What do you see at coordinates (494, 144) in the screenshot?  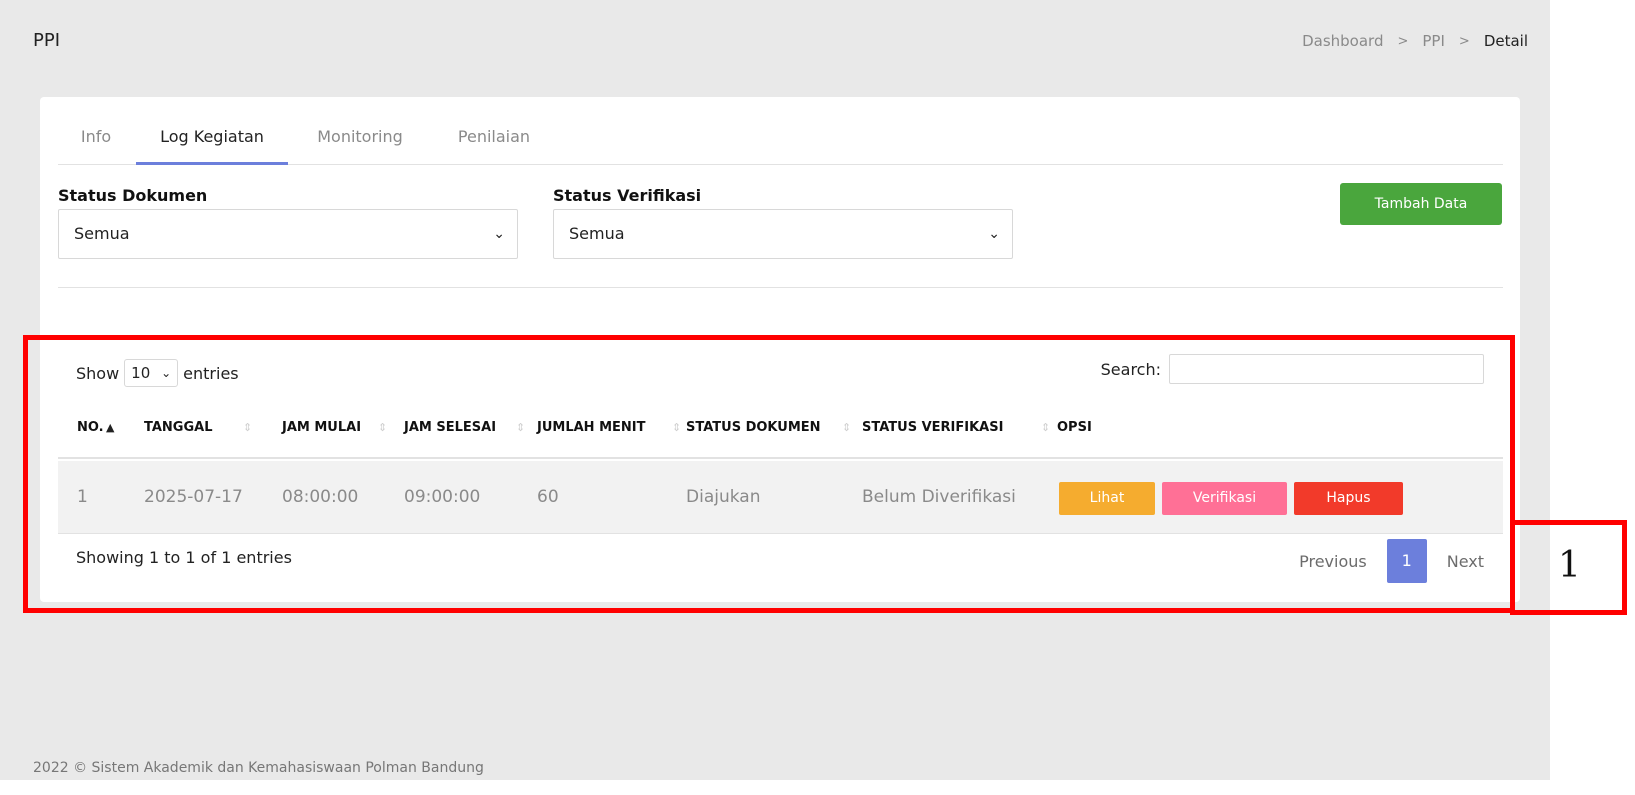 I see `tab-penilaian: Penilaian` at bounding box center [494, 144].